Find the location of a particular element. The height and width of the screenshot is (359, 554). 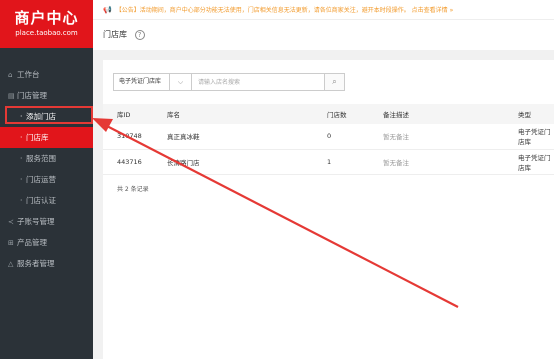

annotation-highlight-box is located at coordinates (49, 115).